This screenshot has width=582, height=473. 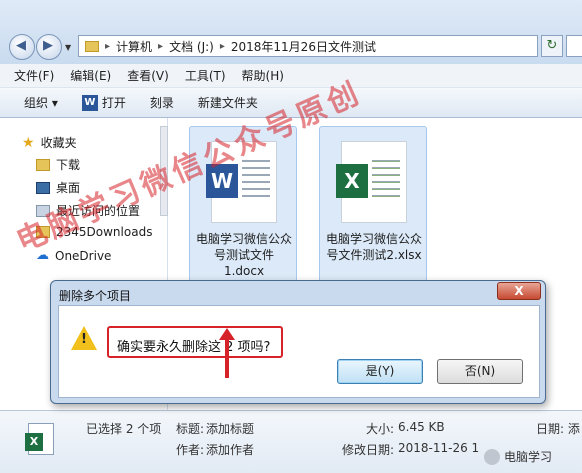 I want to click on title-value: 添加标题, so click(x=230, y=428).